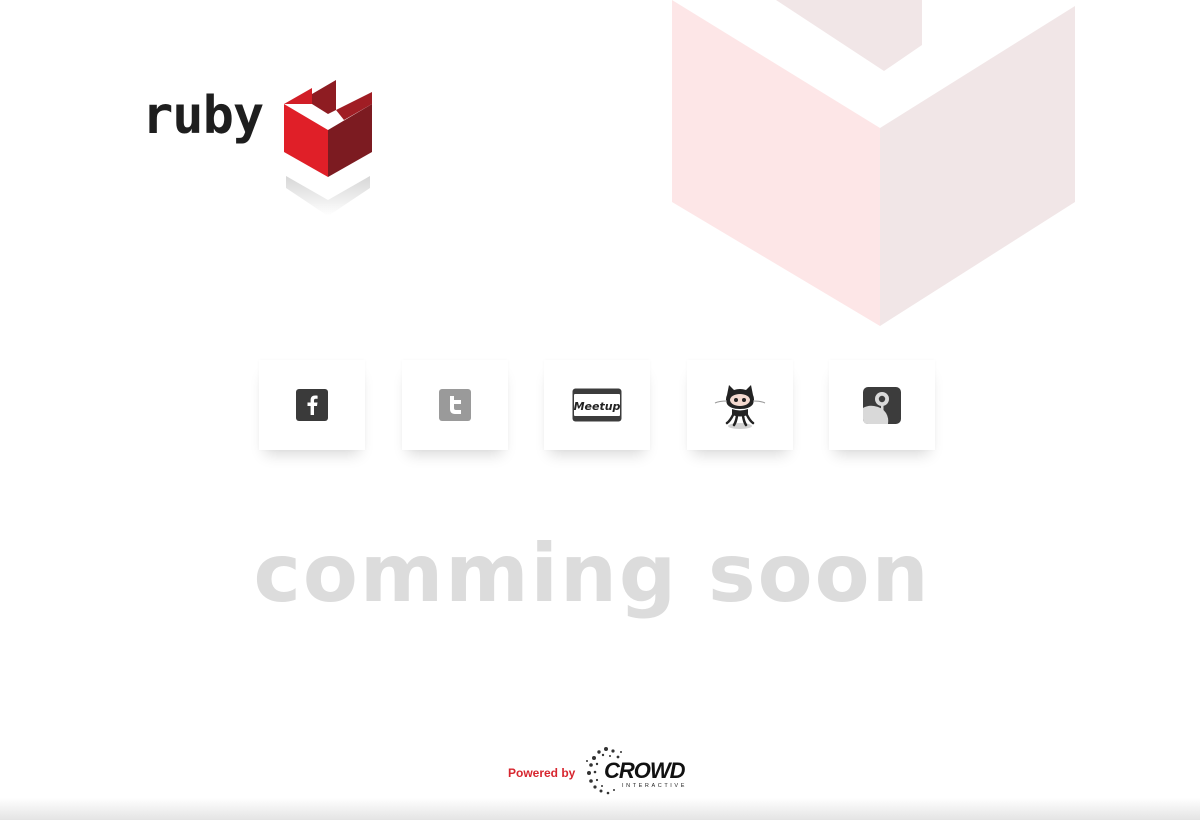  What do you see at coordinates (328, 148) in the screenshot?
I see `ruby-cube-icon` at bounding box center [328, 148].